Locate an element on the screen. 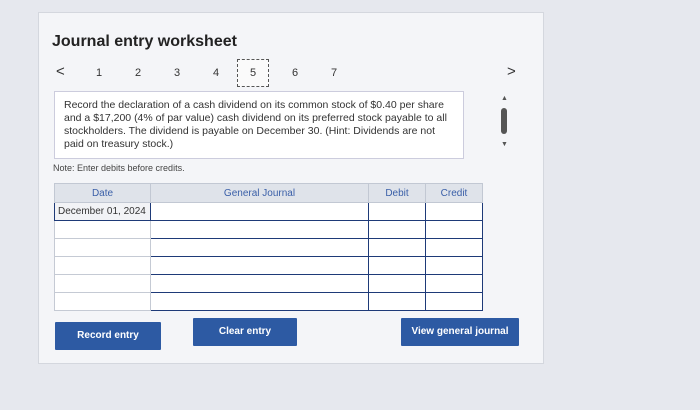 The height and width of the screenshot is (410, 700). page-7: 7 is located at coordinates (334, 73).